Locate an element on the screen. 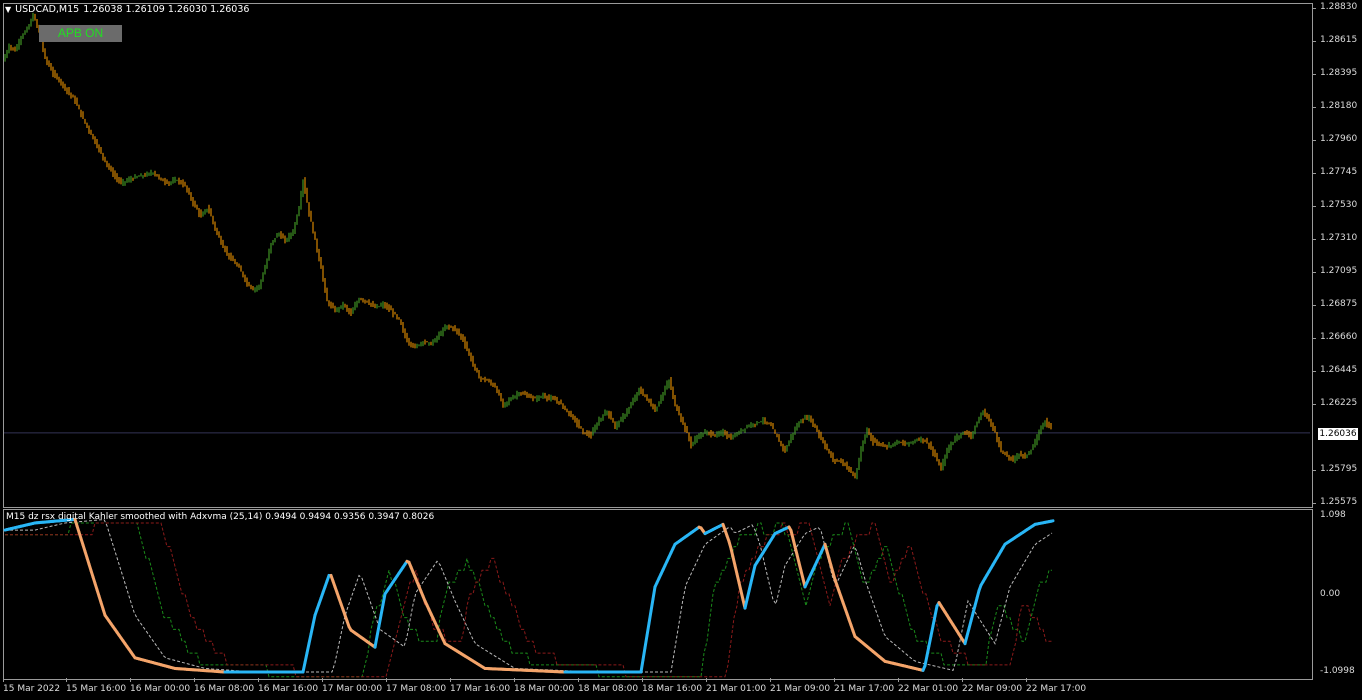  time-tick-label: 21 Mar 17:00 is located at coordinates (864, 689).